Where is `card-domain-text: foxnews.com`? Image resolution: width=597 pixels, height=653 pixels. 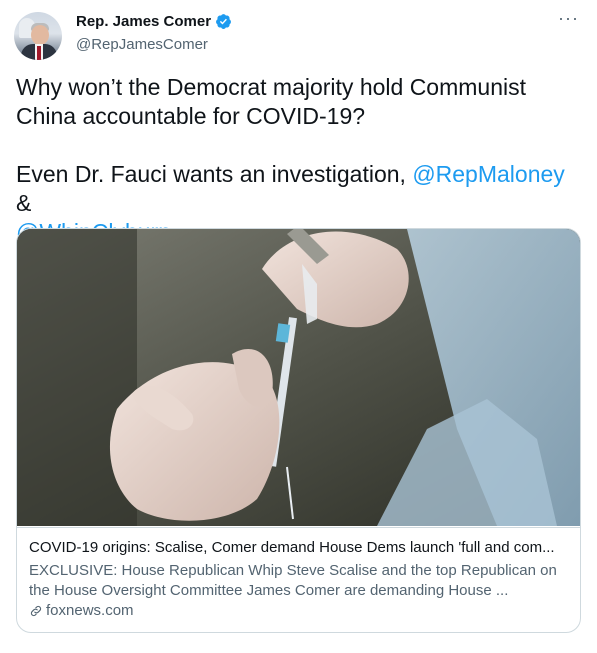
card-domain-text: foxnews.com is located at coordinates (90, 610).